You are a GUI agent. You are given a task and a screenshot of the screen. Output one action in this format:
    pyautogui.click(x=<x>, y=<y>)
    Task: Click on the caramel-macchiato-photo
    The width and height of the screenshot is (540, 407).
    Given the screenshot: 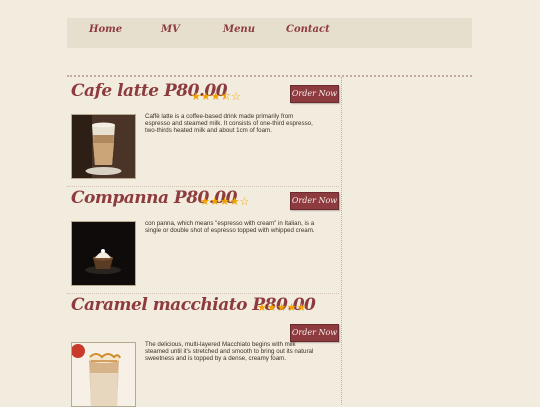 What is the action you would take?
    pyautogui.click(x=103, y=374)
    